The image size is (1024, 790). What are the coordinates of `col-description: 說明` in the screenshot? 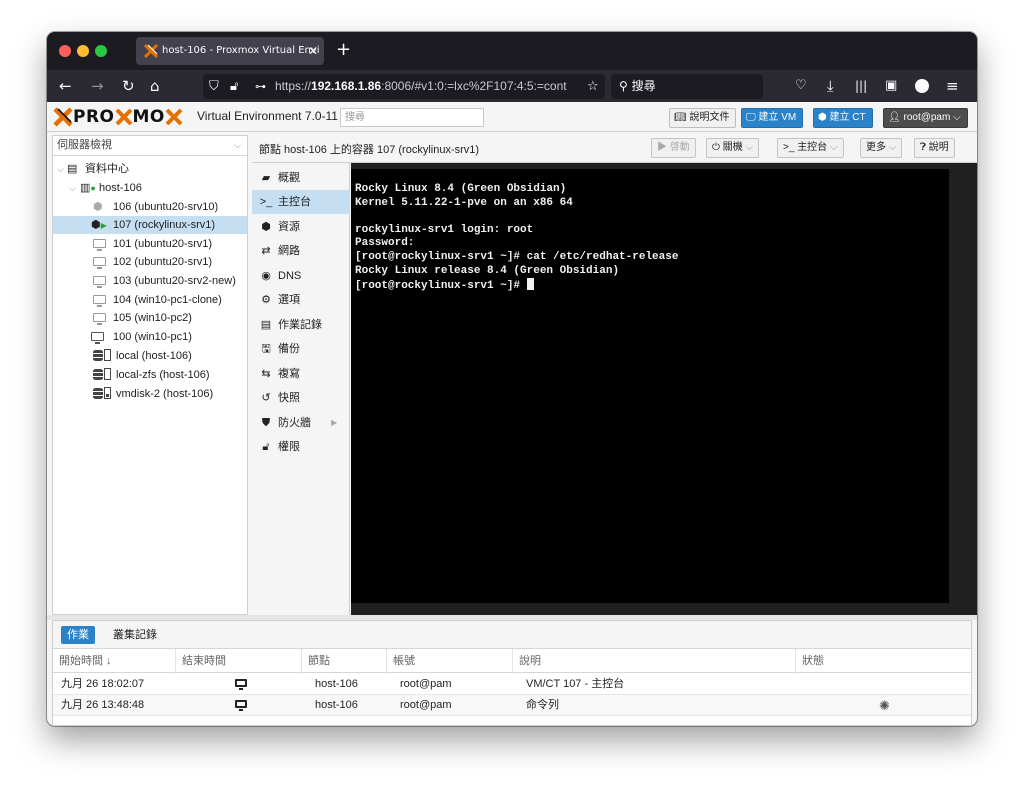 It's located at (654, 661).